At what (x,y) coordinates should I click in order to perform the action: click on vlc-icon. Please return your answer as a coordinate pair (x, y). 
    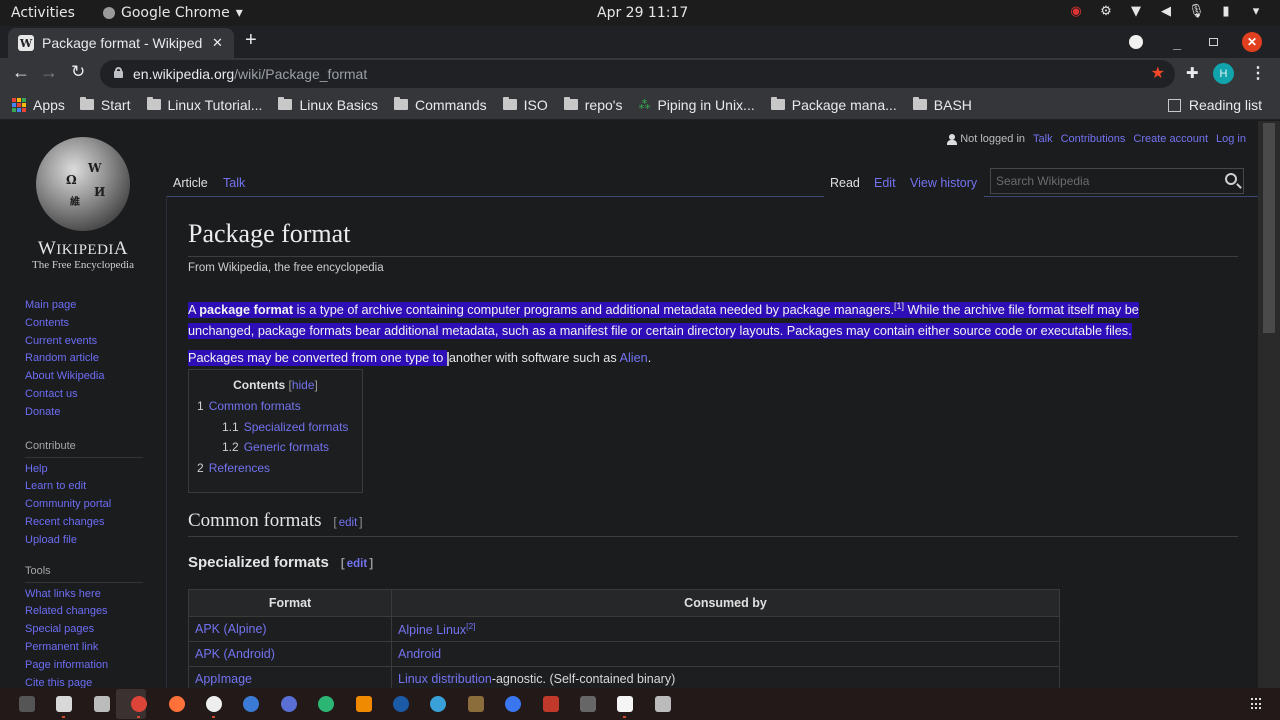
    Looking at the image, I should click on (363, 704).